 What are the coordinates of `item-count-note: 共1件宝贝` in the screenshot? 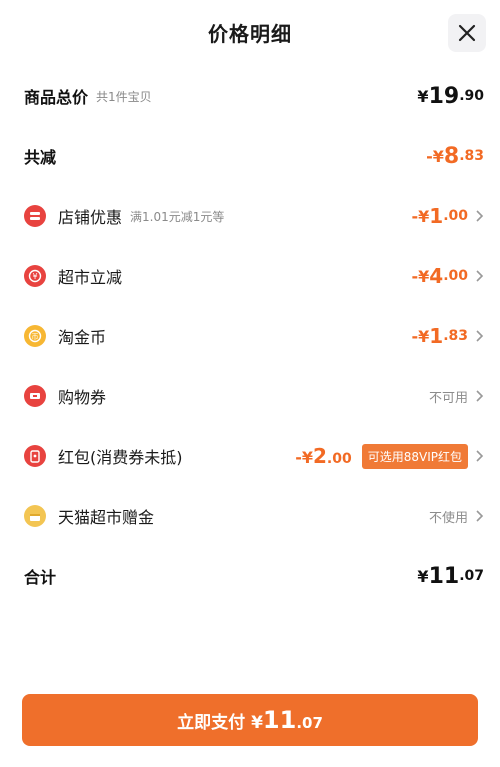 It's located at (124, 96).